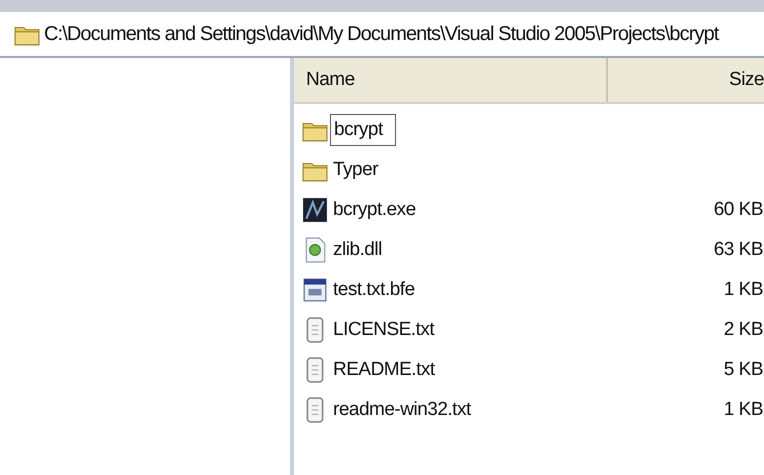  What do you see at coordinates (402, 410) in the screenshot?
I see `file-name: readme-win32.txt` at bounding box center [402, 410].